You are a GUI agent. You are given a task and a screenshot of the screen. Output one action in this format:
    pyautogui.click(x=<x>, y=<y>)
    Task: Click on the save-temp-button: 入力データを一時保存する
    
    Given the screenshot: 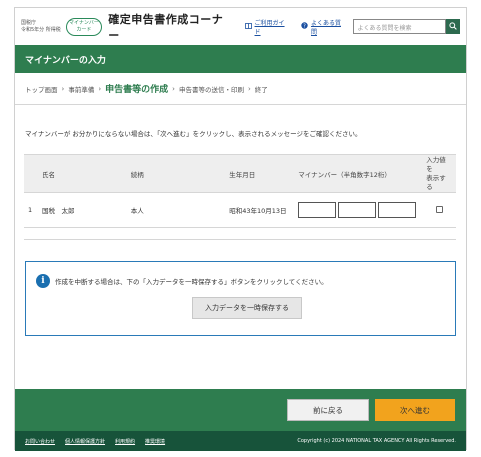 What is the action you would take?
    pyautogui.click(x=247, y=308)
    